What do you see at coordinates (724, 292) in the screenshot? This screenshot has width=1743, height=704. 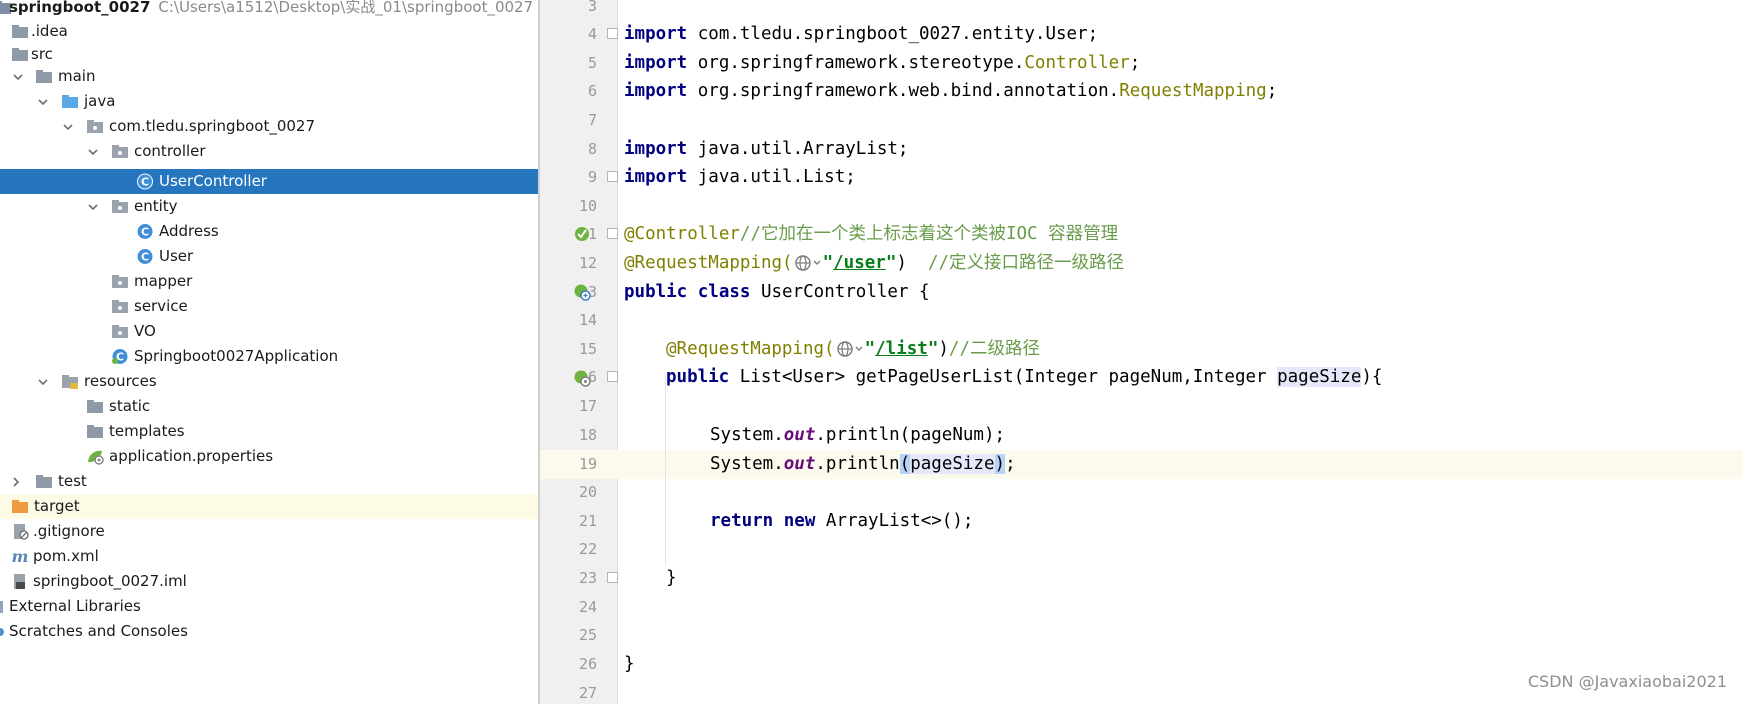 I see `keyword-class: class` at bounding box center [724, 292].